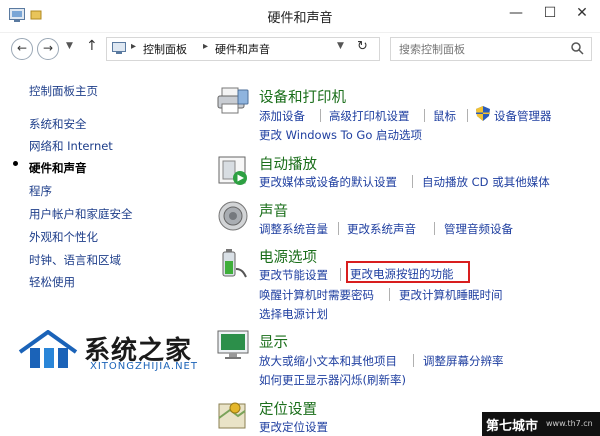 The image size is (600, 436). I want to click on category-title-sound: 声音, so click(273, 210).